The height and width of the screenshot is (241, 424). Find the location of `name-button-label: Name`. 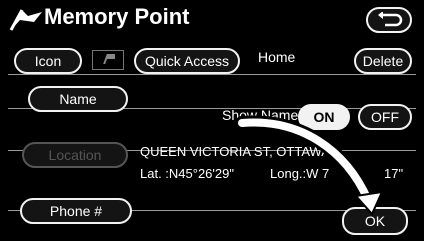

name-button-label: Name is located at coordinates (78, 99).